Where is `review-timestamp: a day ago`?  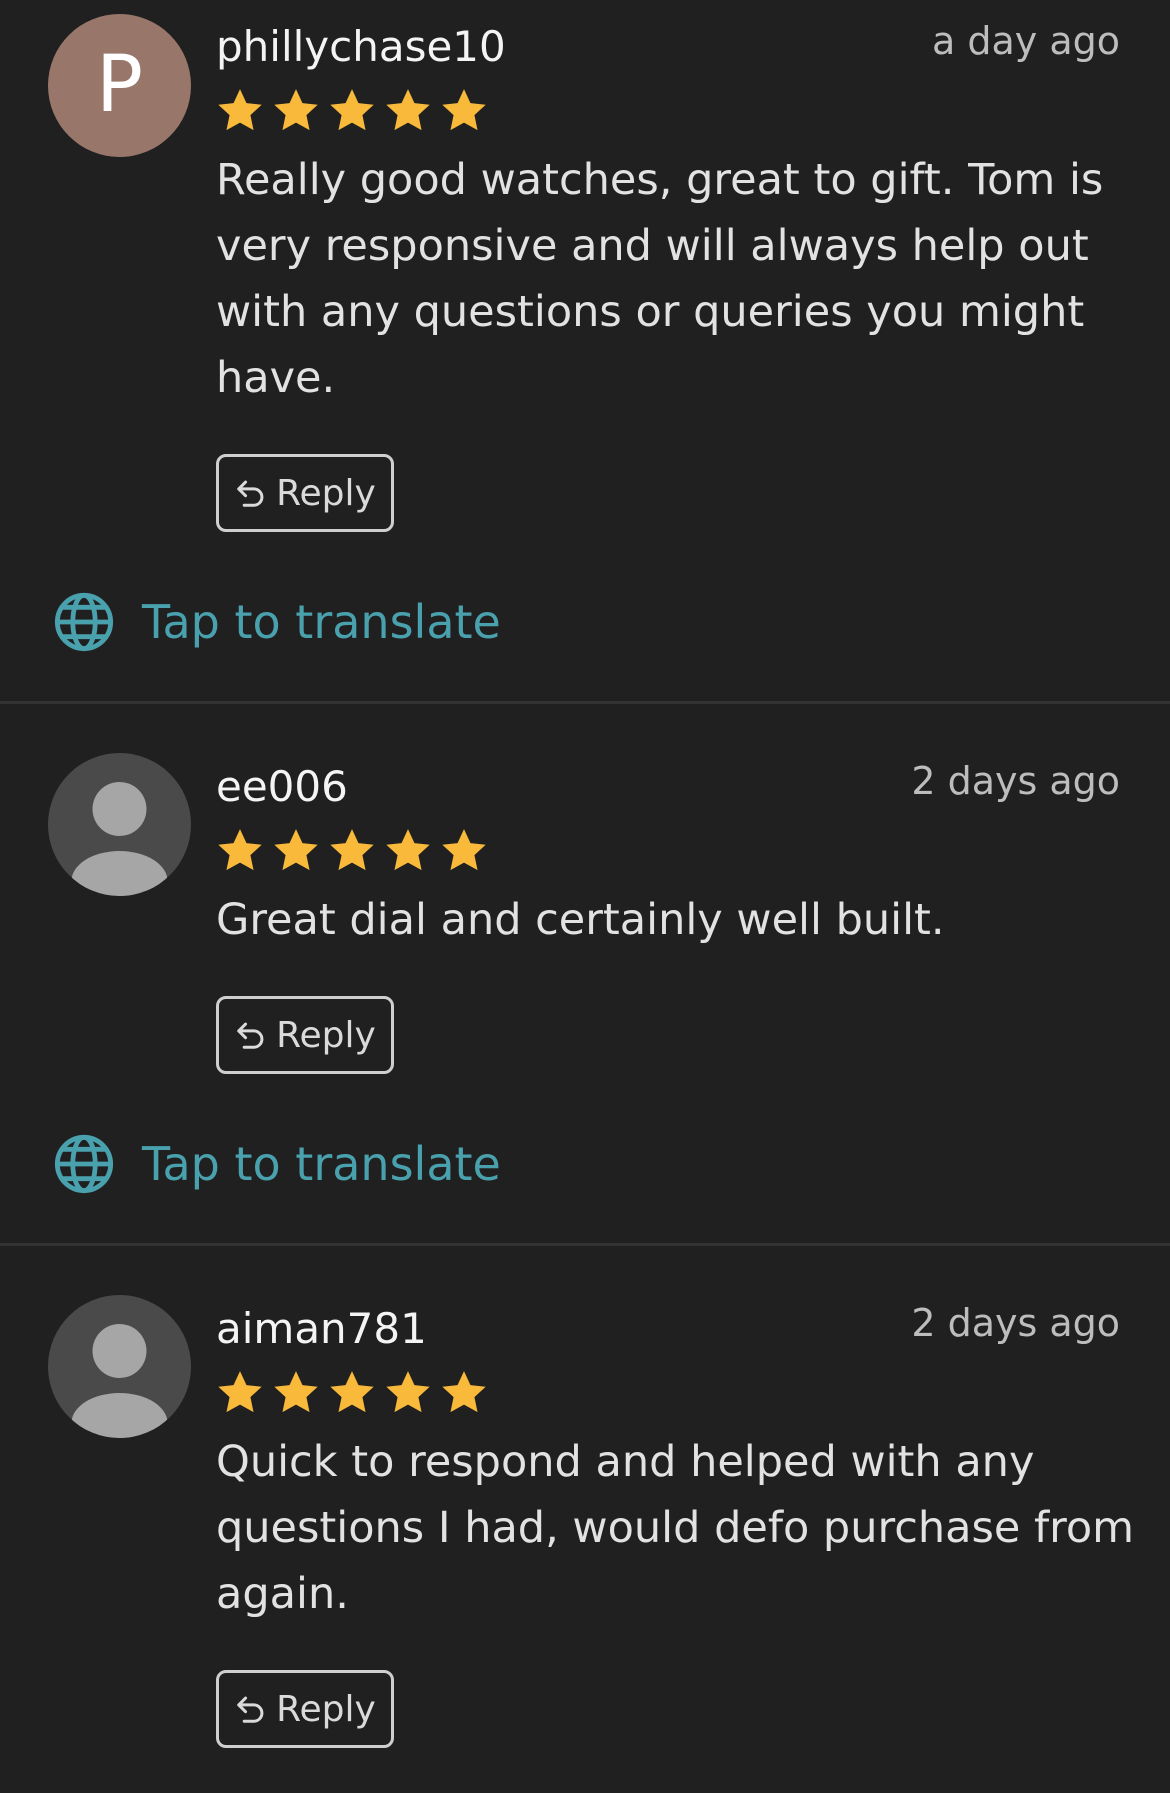
review-timestamp: a day ago is located at coordinates (1026, 41).